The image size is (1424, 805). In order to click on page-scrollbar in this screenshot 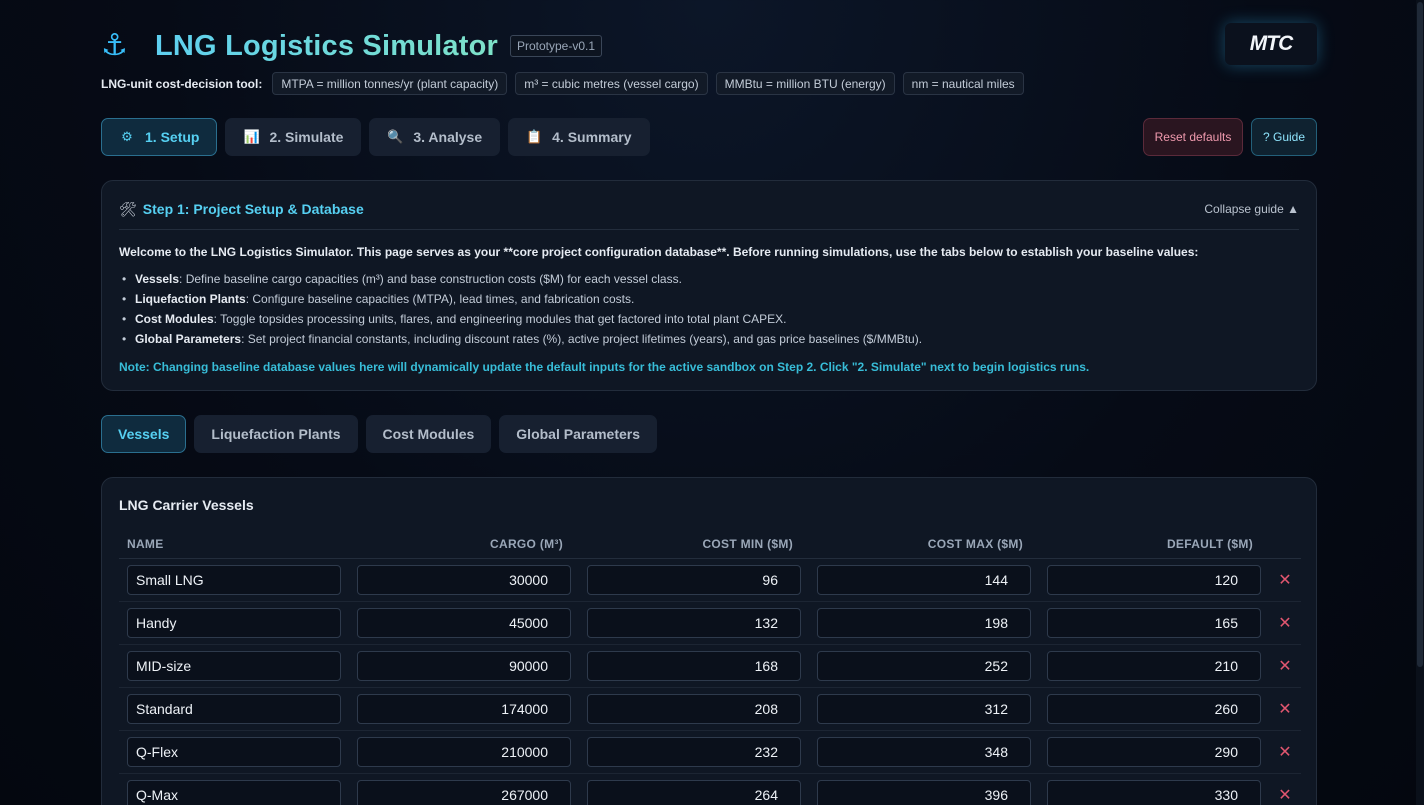, I will do `click(1420, 402)`.